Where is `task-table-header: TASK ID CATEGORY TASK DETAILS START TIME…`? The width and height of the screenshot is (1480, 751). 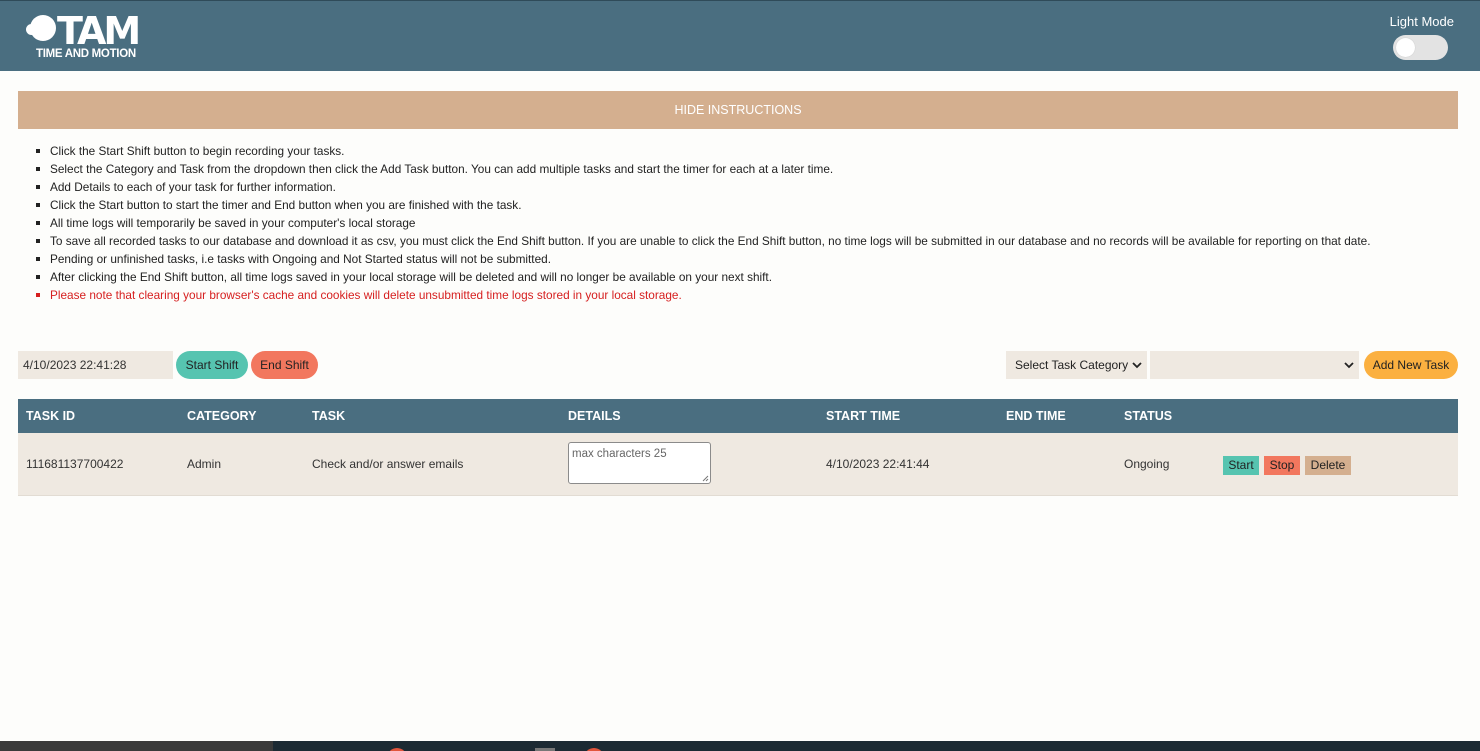
task-table-header: TASK ID CATEGORY TASK DETAILS START TIME… is located at coordinates (738, 416).